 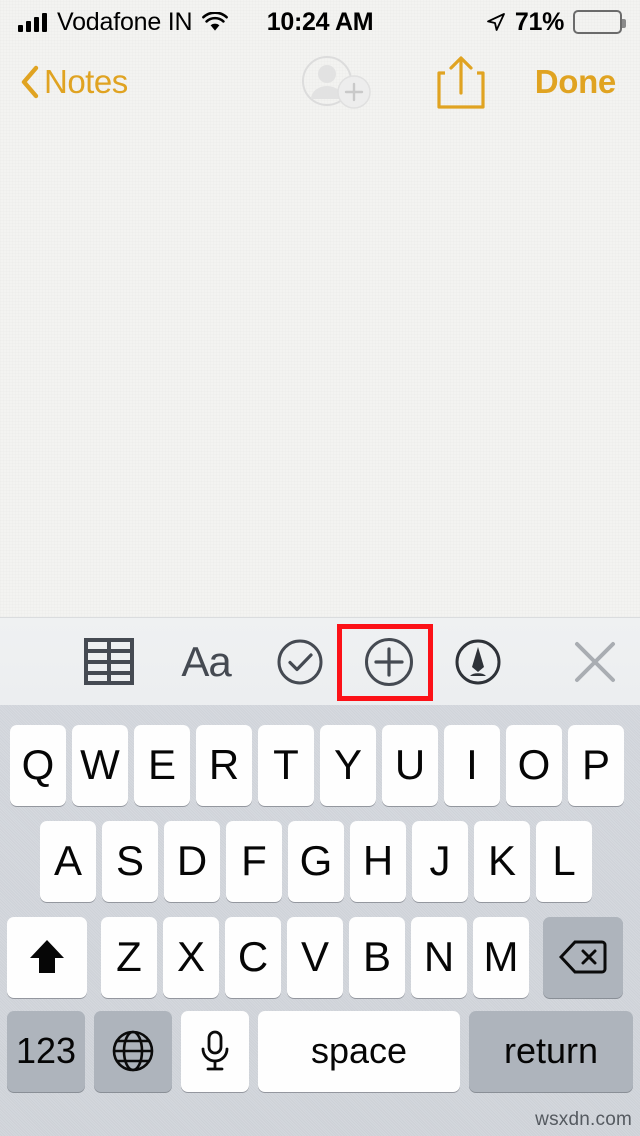 I want to click on add-attachment-button, so click(x=388, y=662).